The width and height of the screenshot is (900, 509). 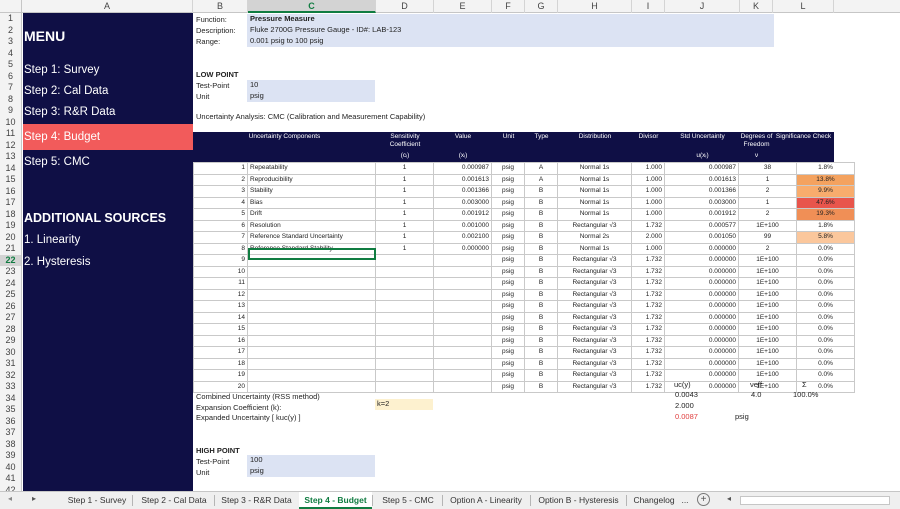 I want to click on row-header: 15, so click(x=10, y=180).